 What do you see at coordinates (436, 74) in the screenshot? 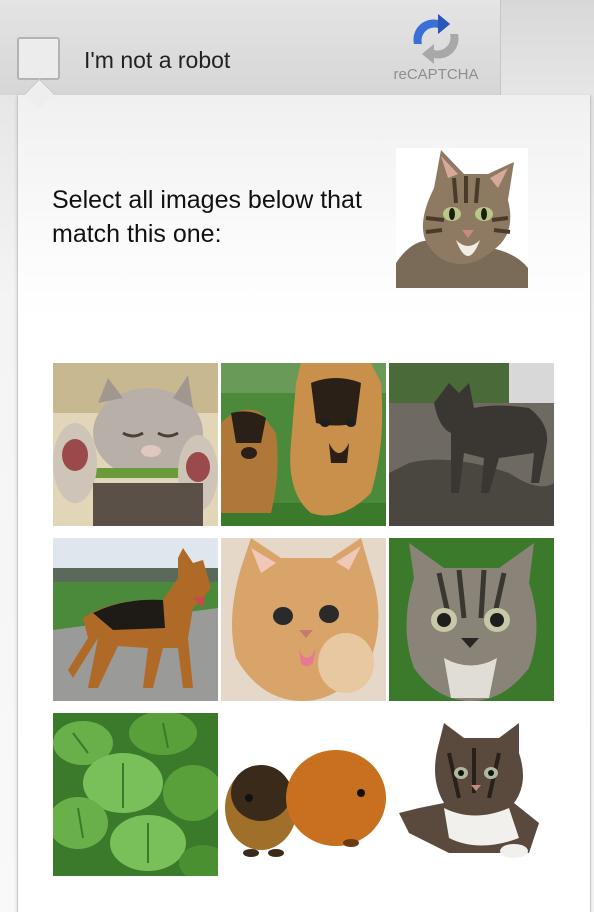
I see `recaptcha-logo-text: reCAPTCHA` at bounding box center [436, 74].